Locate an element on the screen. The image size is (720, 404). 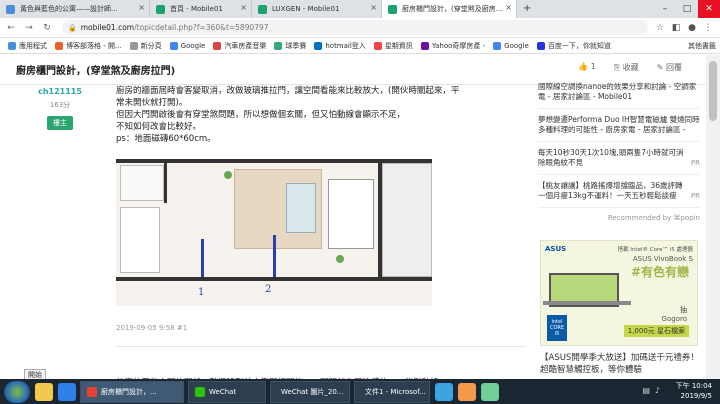
sidebar-sponsored: 每天10秒30天1次10塊,頭兩隻7小時就可消除眼角紋不見 PR is located at coordinates (619, 161).